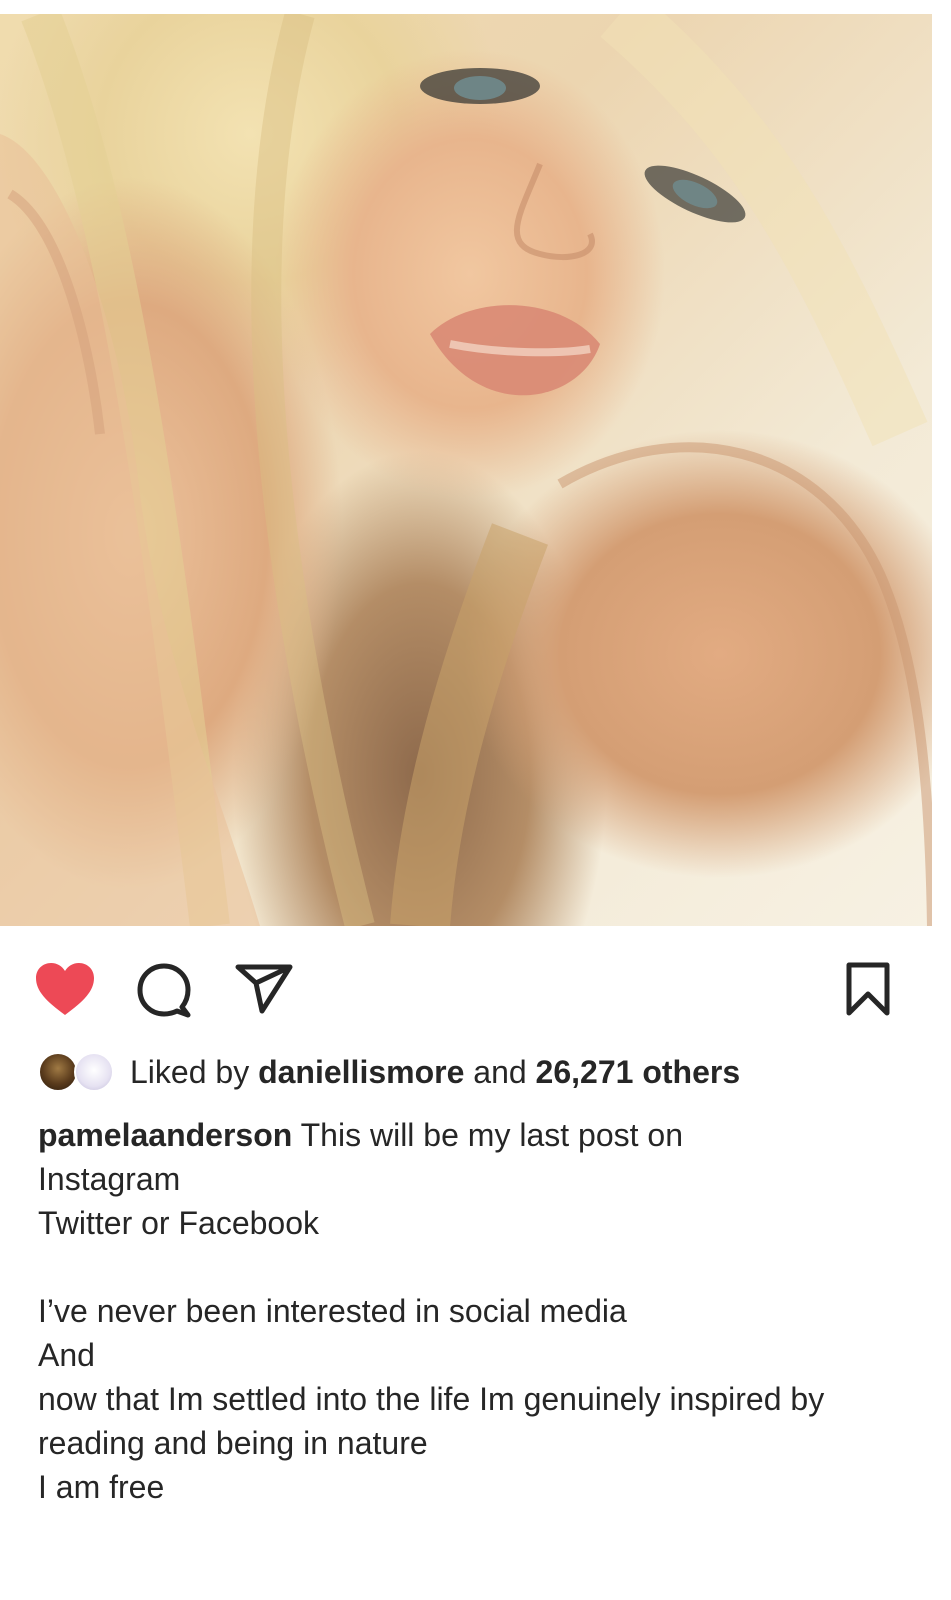  I want to click on caption-line: I am free, so click(101, 1487).